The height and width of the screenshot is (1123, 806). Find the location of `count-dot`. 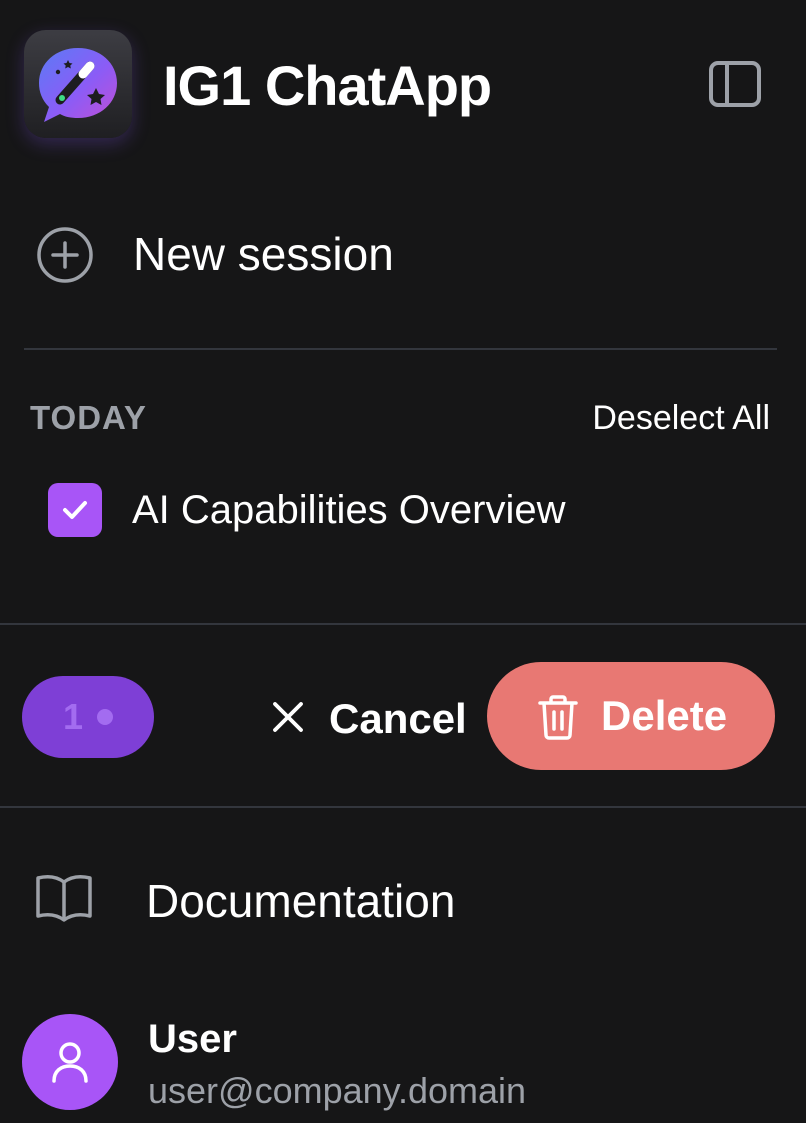

count-dot is located at coordinates (105, 717).